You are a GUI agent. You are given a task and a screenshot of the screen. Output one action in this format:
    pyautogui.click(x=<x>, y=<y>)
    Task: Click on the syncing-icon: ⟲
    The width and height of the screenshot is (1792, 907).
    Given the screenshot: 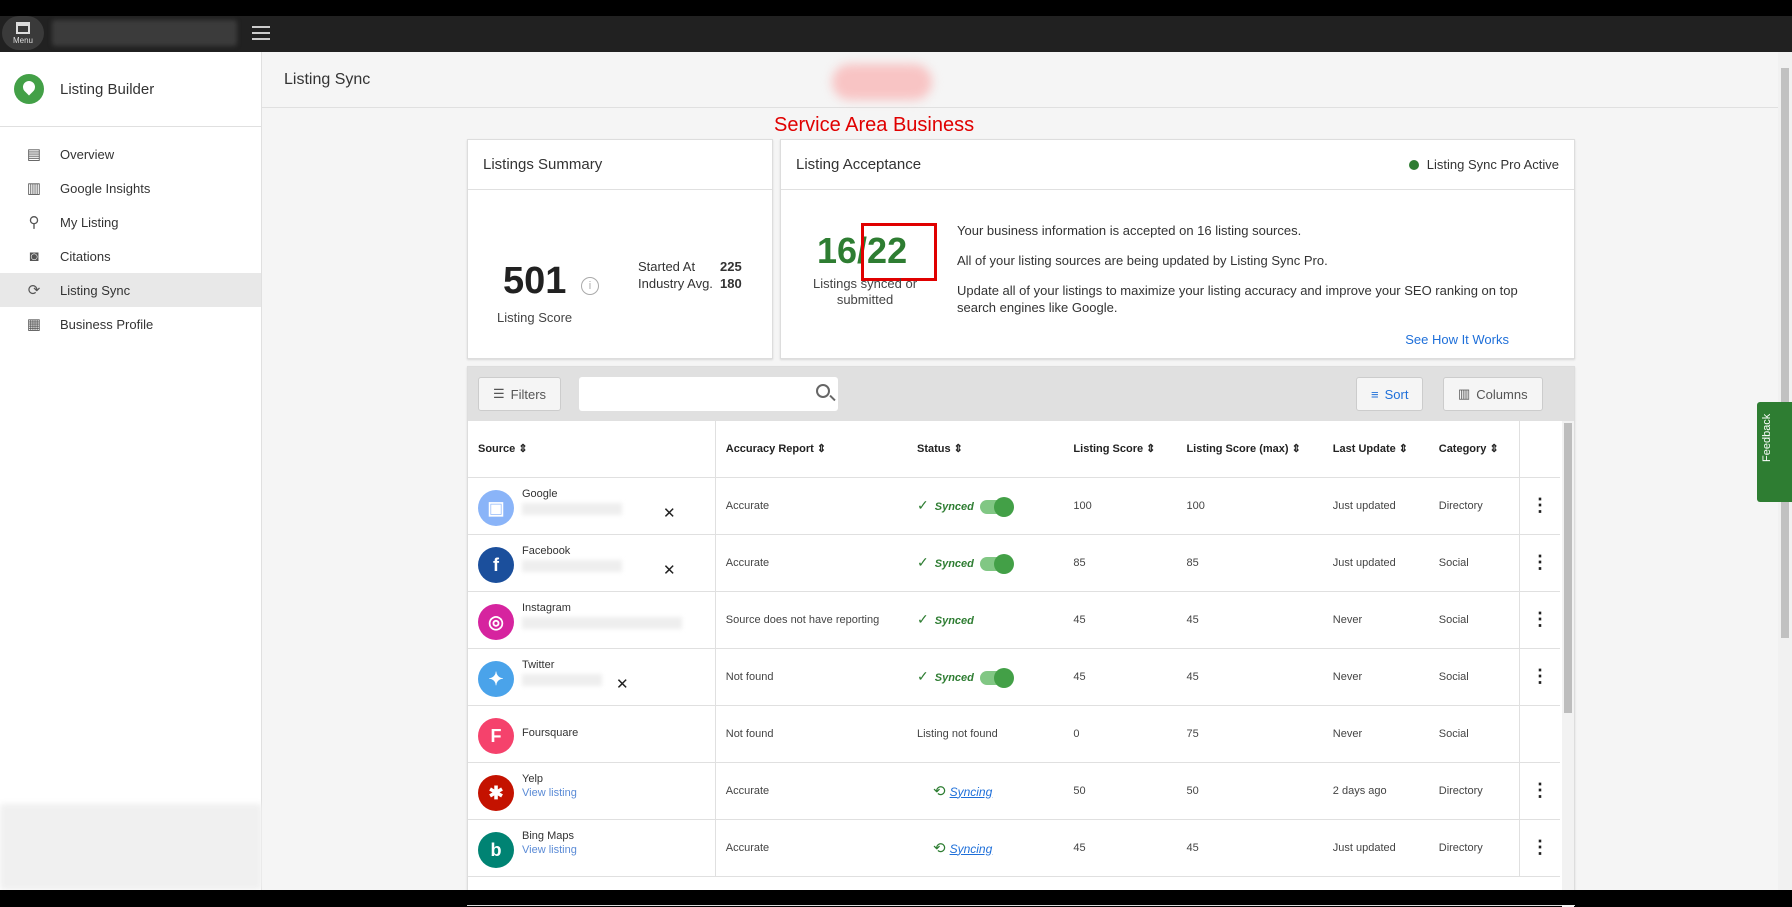 What is the action you would take?
    pyautogui.click(x=939, y=848)
    